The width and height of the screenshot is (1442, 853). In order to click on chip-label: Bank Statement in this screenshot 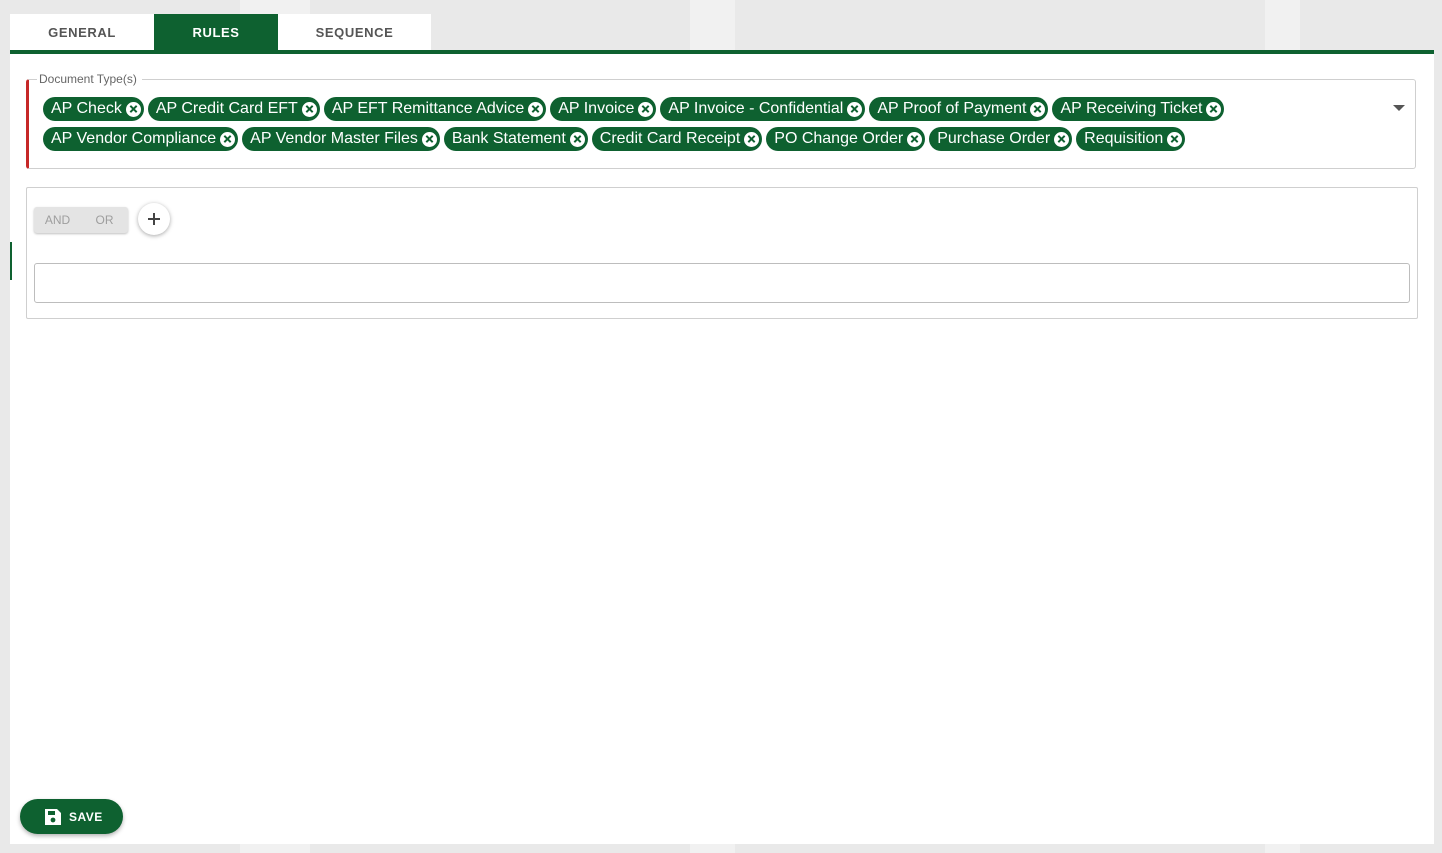, I will do `click(508, 138)`.